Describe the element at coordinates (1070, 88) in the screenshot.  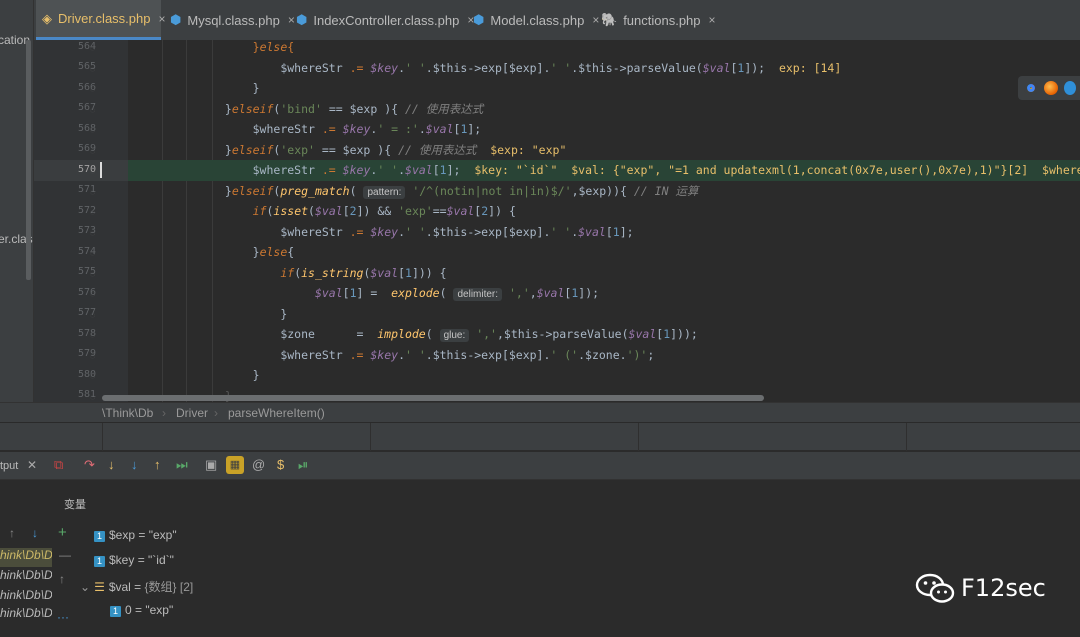
I see `edge-icon` at that location.